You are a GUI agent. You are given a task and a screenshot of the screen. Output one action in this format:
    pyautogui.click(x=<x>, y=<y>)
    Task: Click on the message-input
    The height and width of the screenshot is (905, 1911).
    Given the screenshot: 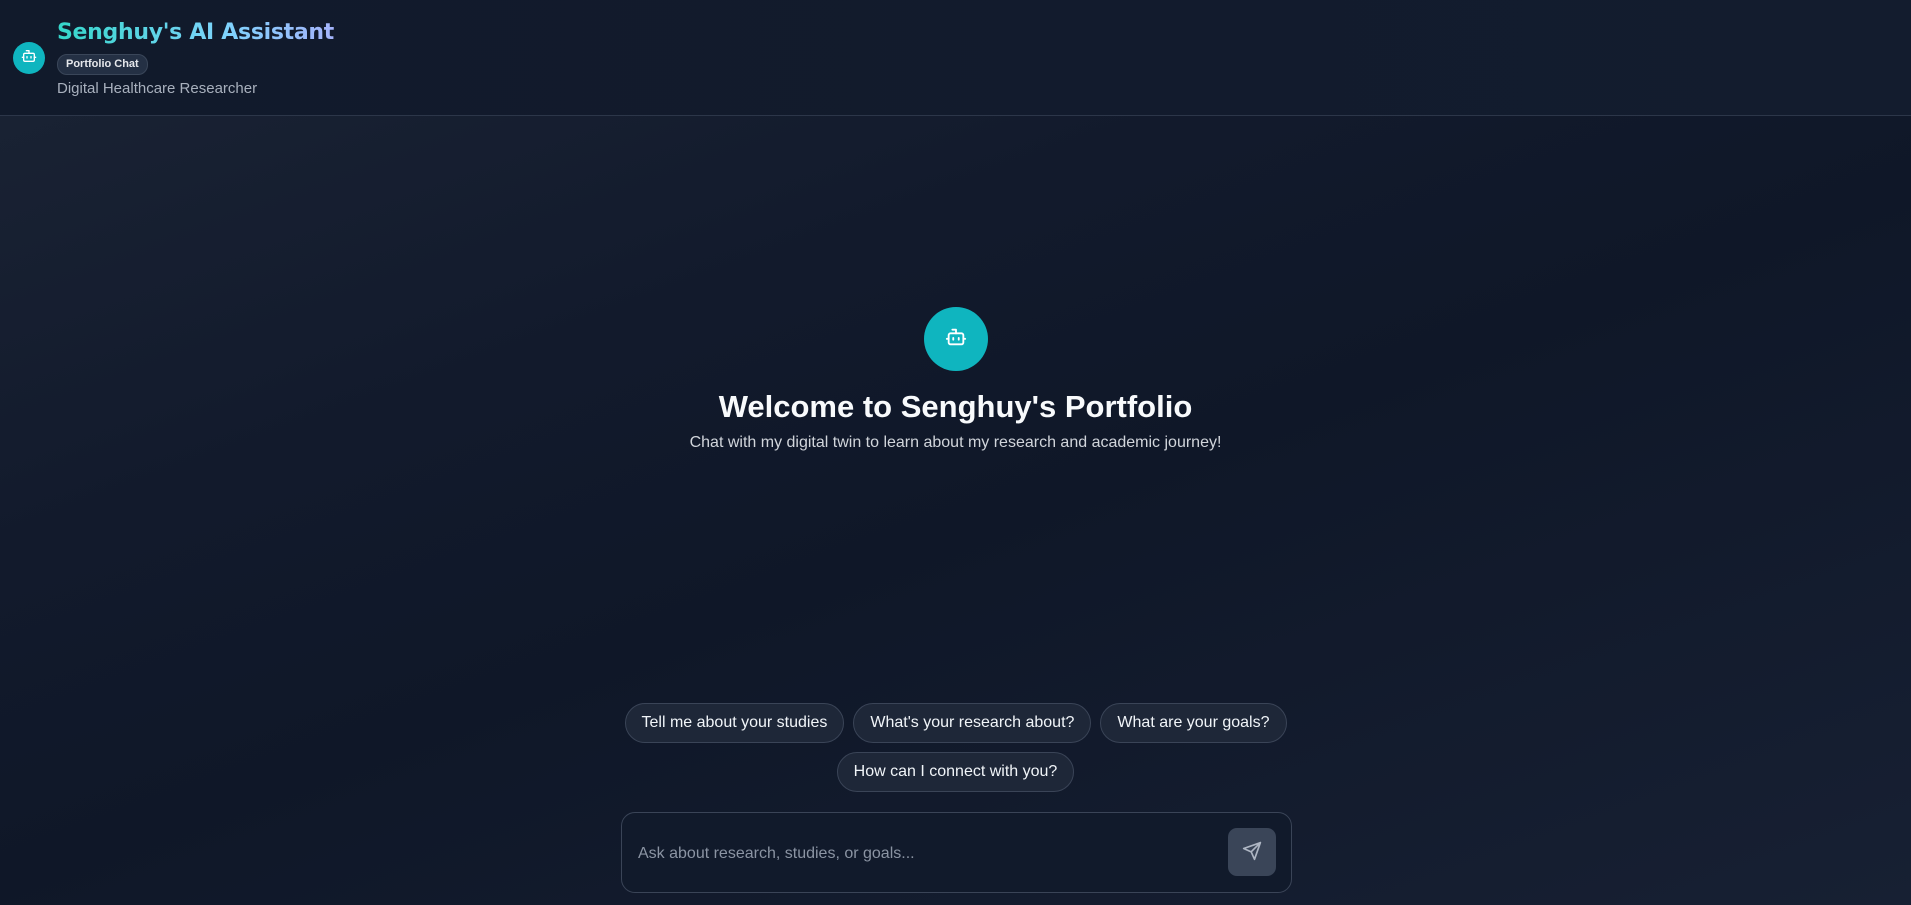 What is the action you would take?
    pyautogui.click(x=928, y=854)
    